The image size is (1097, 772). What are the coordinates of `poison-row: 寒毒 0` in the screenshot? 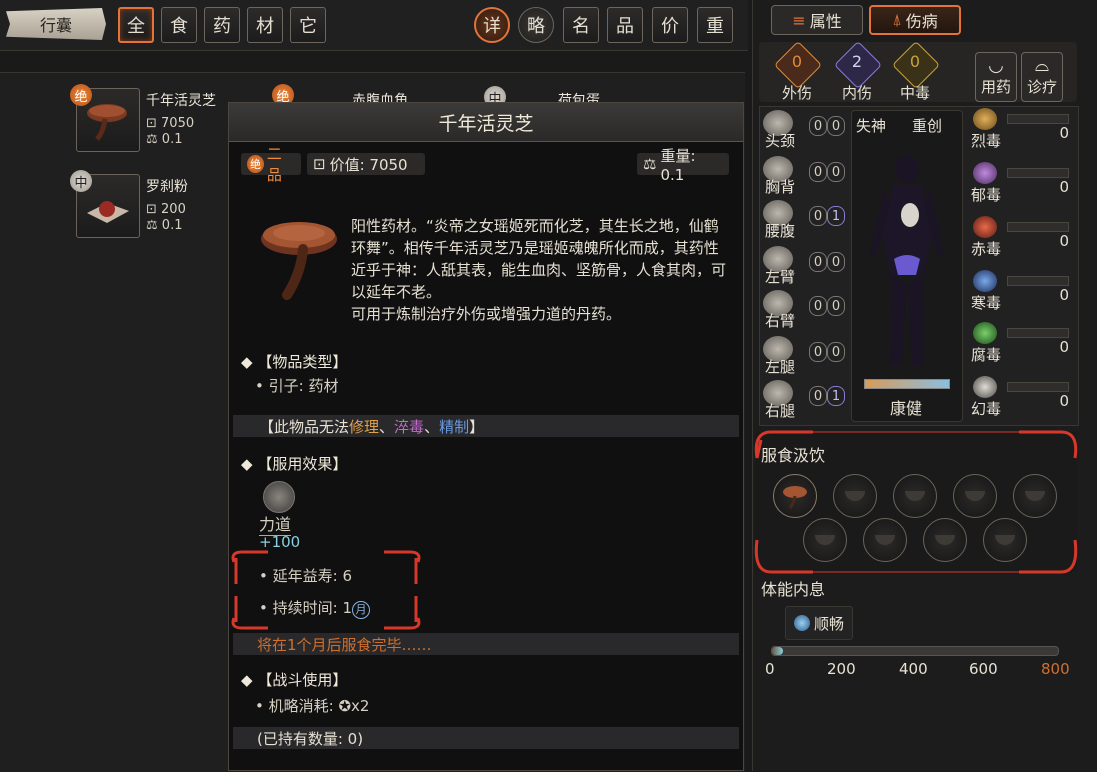 It's located at (1020, 296).